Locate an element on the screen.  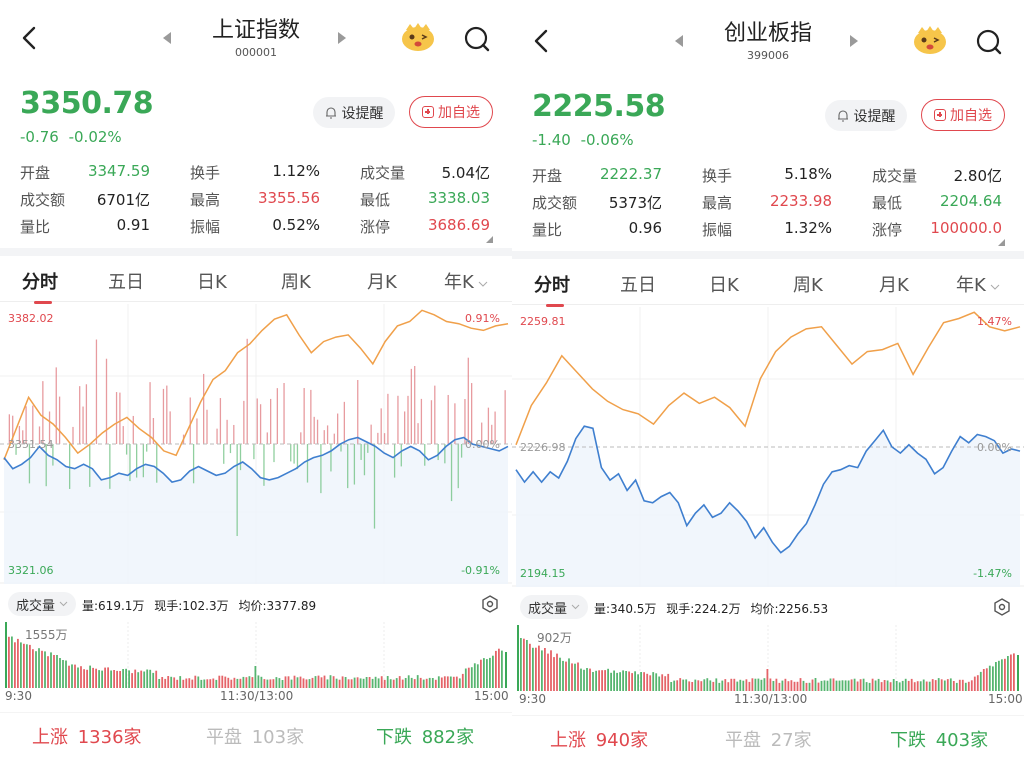
bell-icon is located at coordinates (330, 112).